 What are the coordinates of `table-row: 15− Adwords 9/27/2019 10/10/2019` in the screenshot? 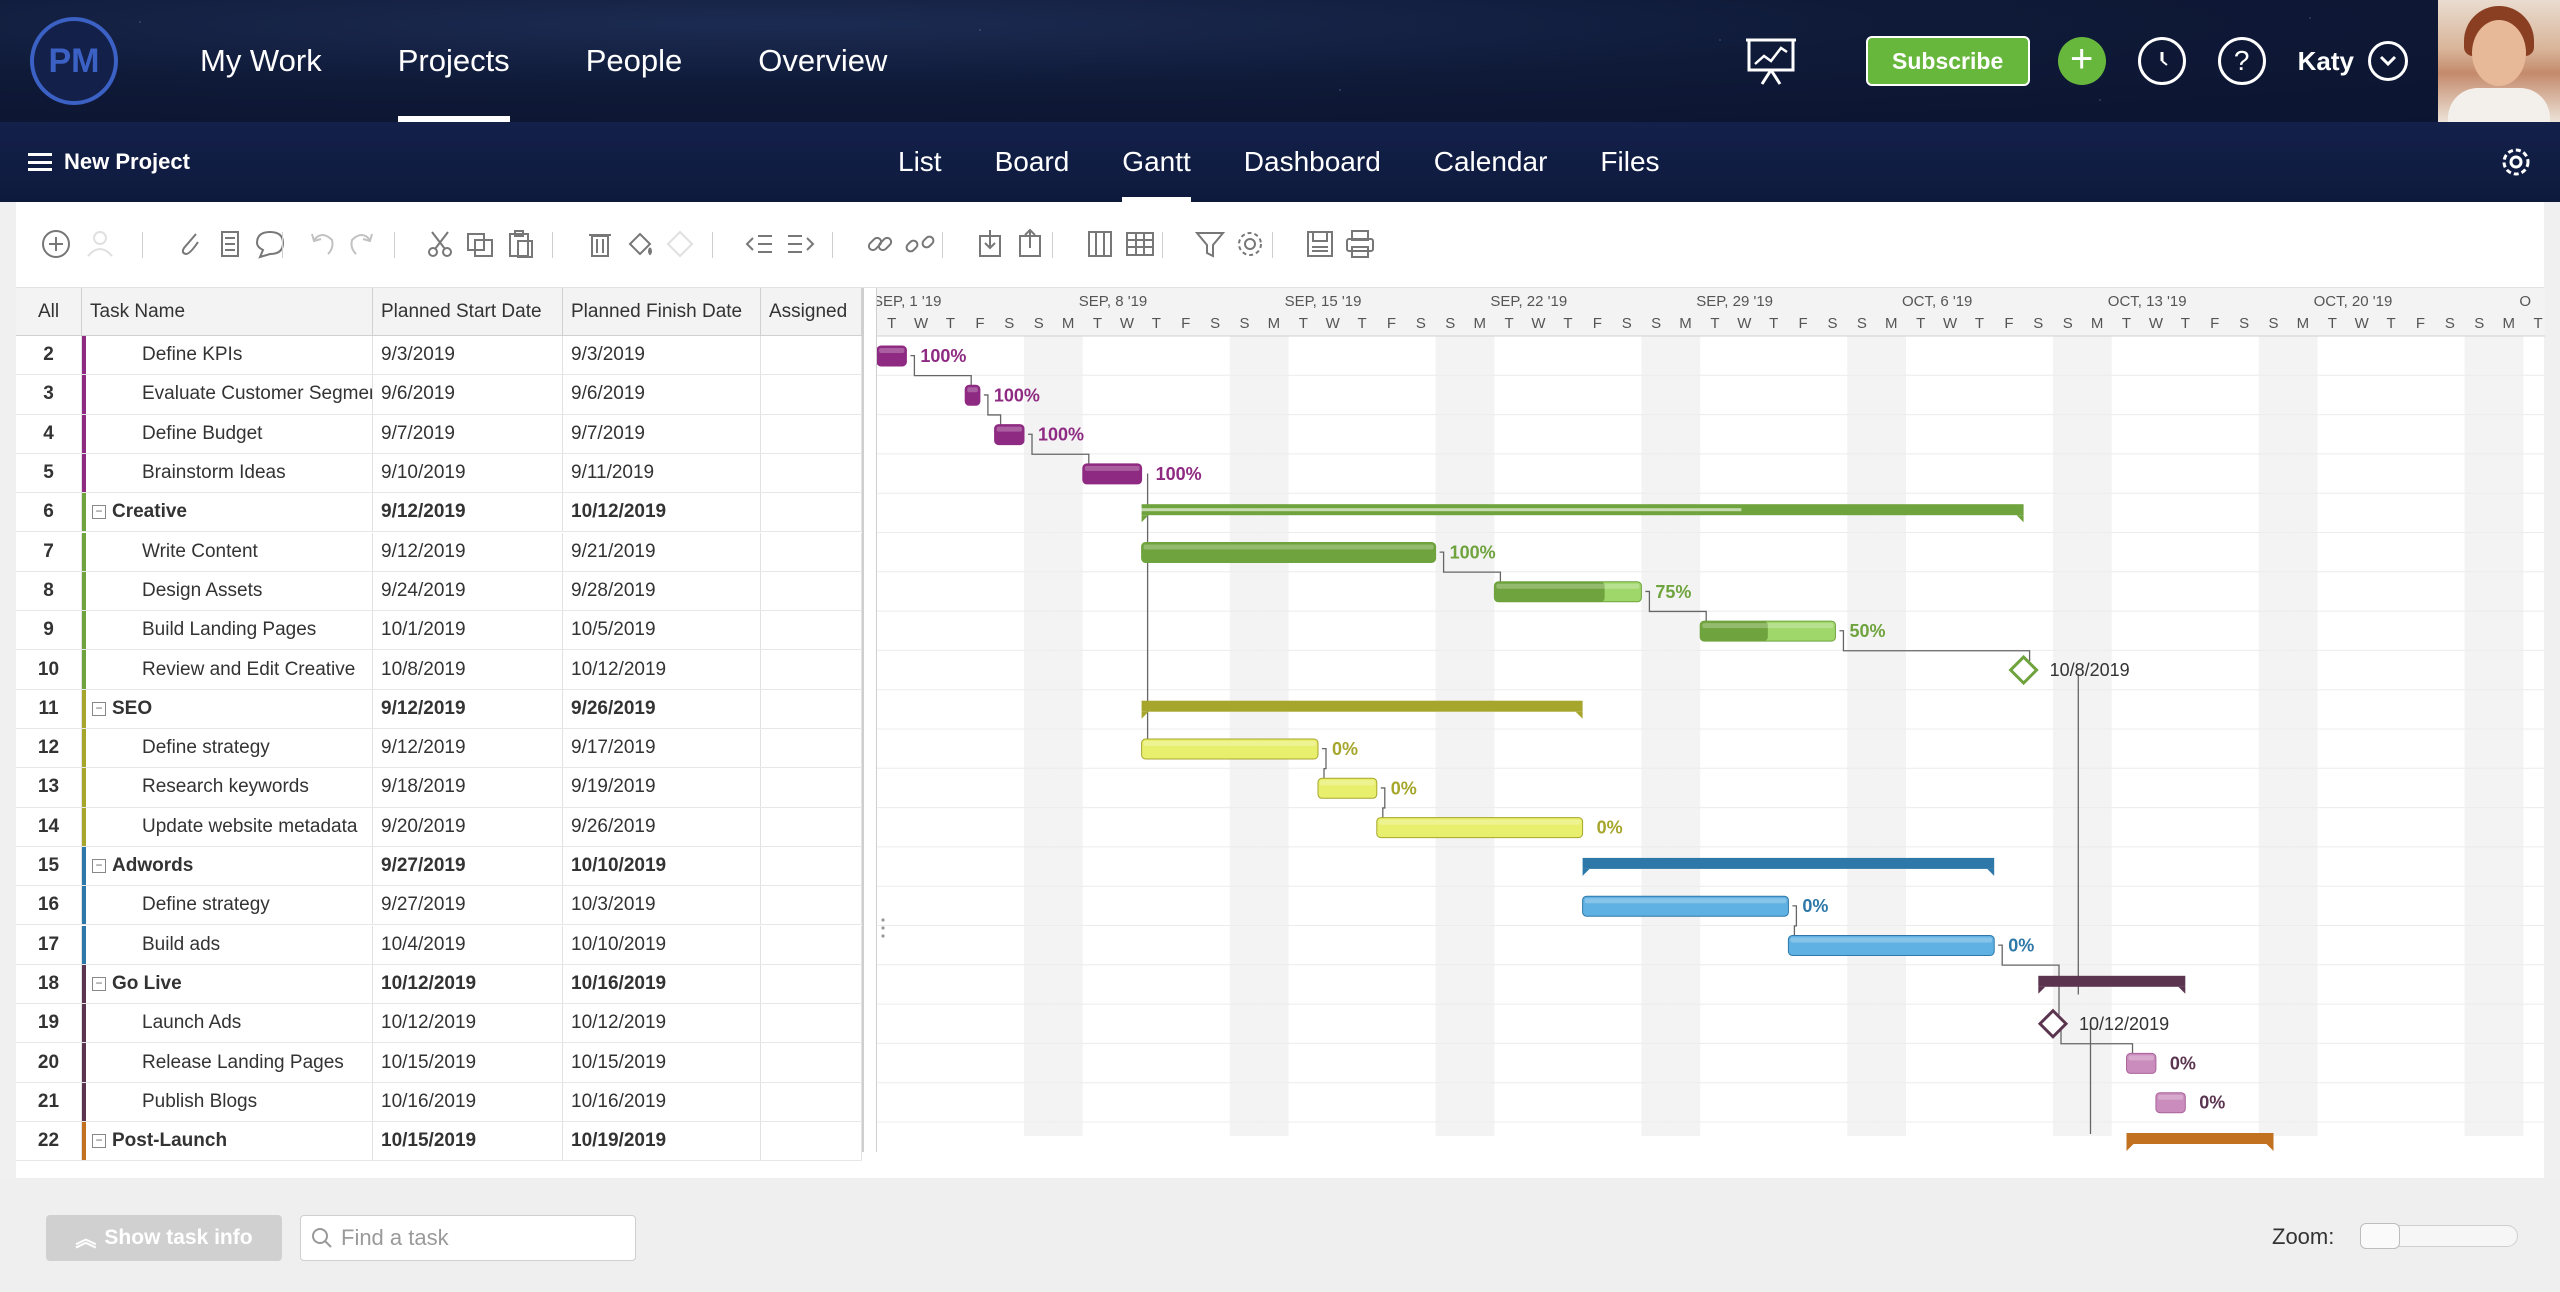 It's located at (439, 866).